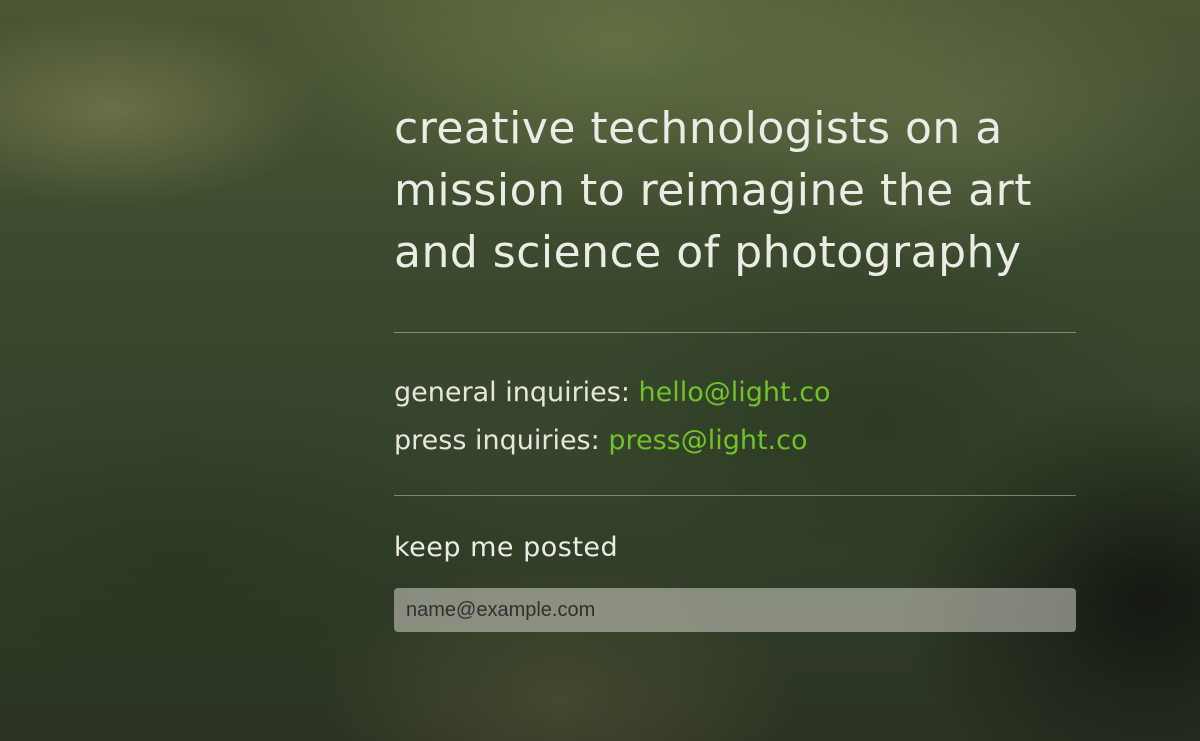 Image resolution: width=1200 pixels, height=741 pixels. What do you see at coordinates (735, 610) in the screenshot?
I see `email-field` at bounding box center [735, 610].